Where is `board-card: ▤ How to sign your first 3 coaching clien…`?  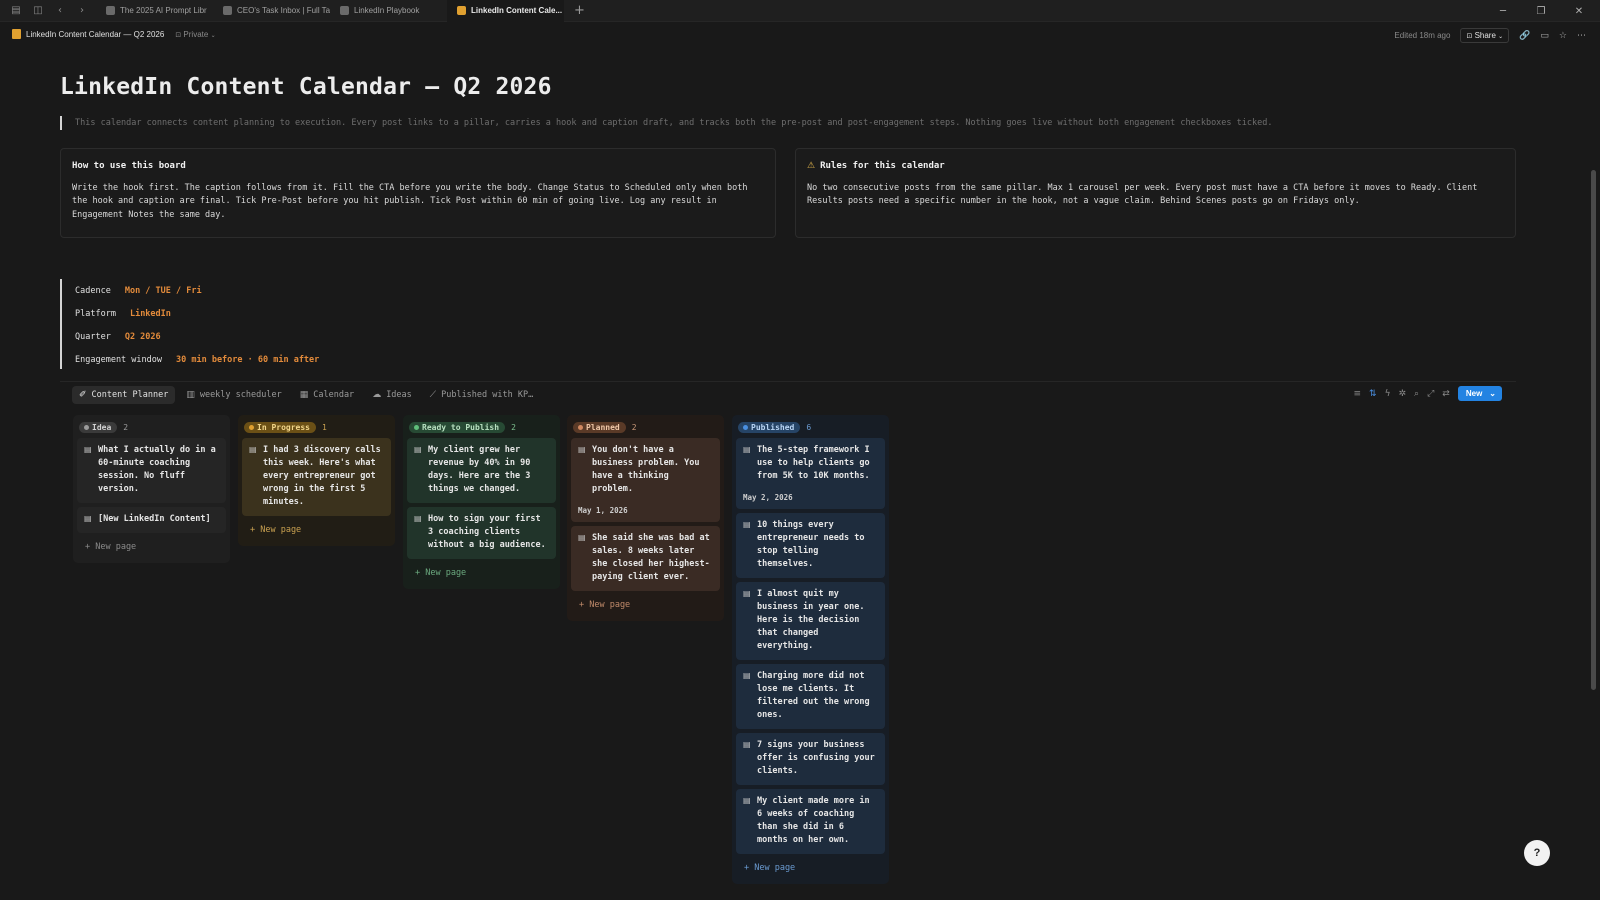
board-card: ▤ How to sign your first 3 coaching clien… is located at coordinates (481, 533).